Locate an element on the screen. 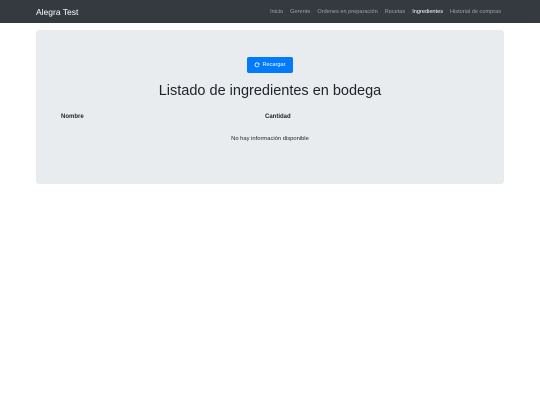  empty-table-message: No hay información disponible is located at coordinates (270, 139).